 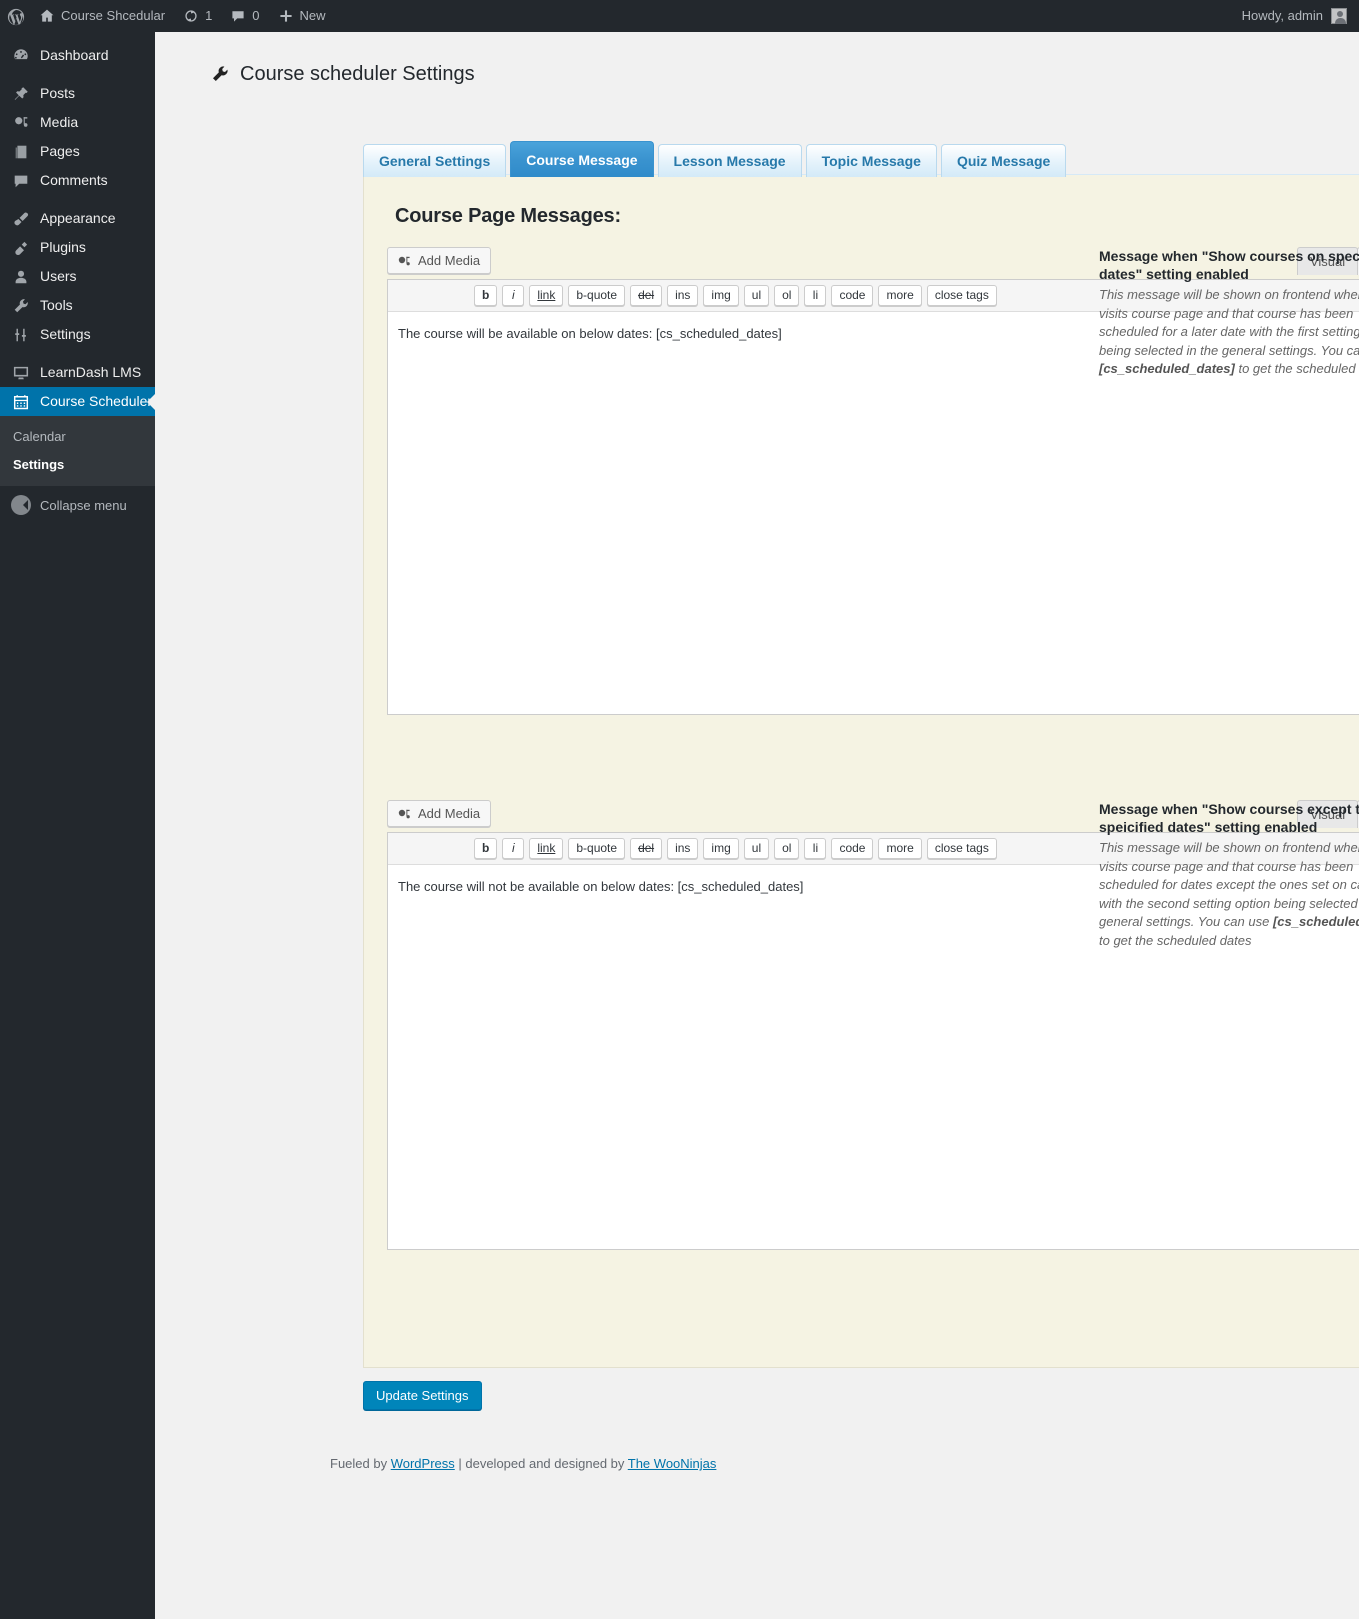 I want to click on tab-course-message: Course Message, so click(x=582, y=159).